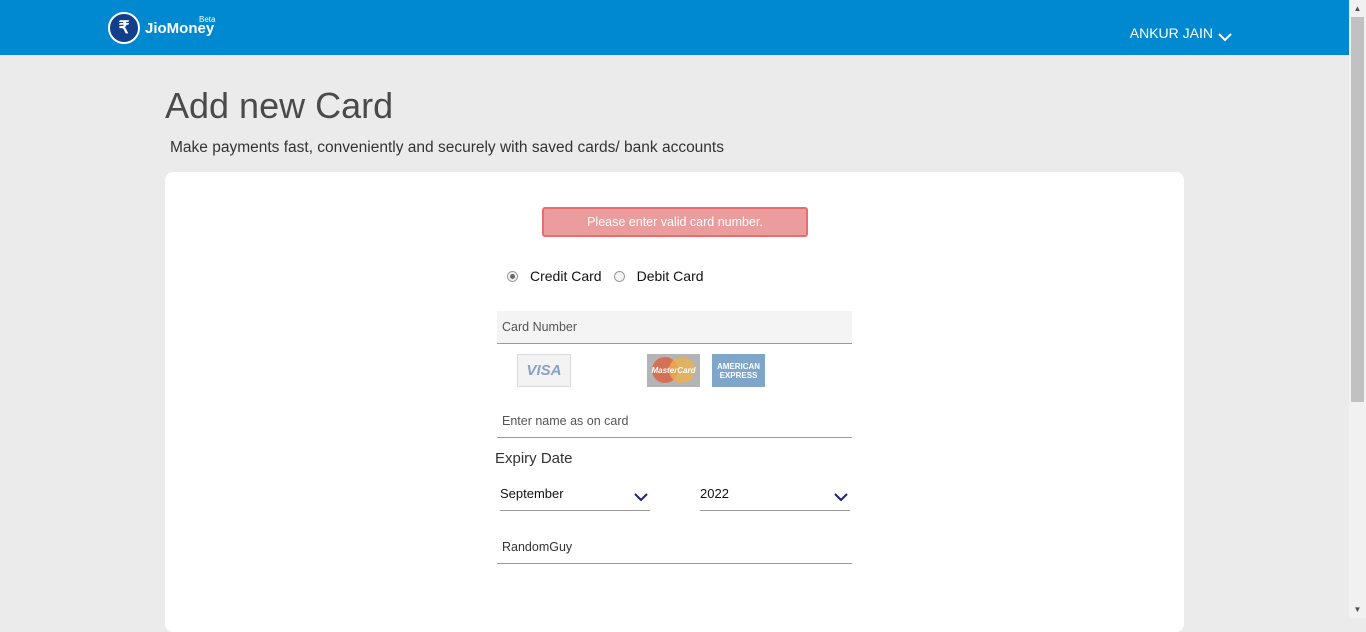 This screenshot has height=632, width=1366. I want to click on amex-text-line2: EXPRESS, so click(738, 375).